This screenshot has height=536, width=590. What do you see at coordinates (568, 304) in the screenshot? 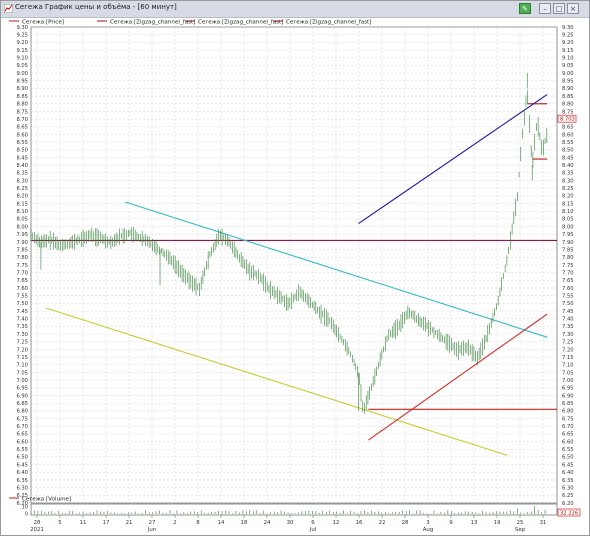
I see `y-tick-label: 7.50` at bounding box center [568, 304].